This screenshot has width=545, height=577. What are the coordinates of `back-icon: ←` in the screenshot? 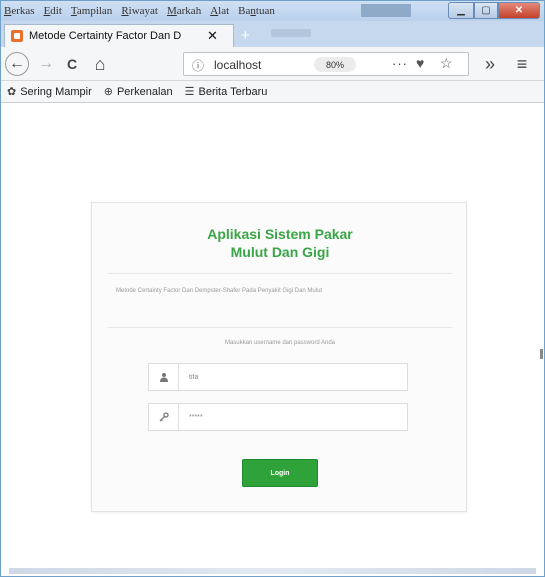 It's located at (17, 64).